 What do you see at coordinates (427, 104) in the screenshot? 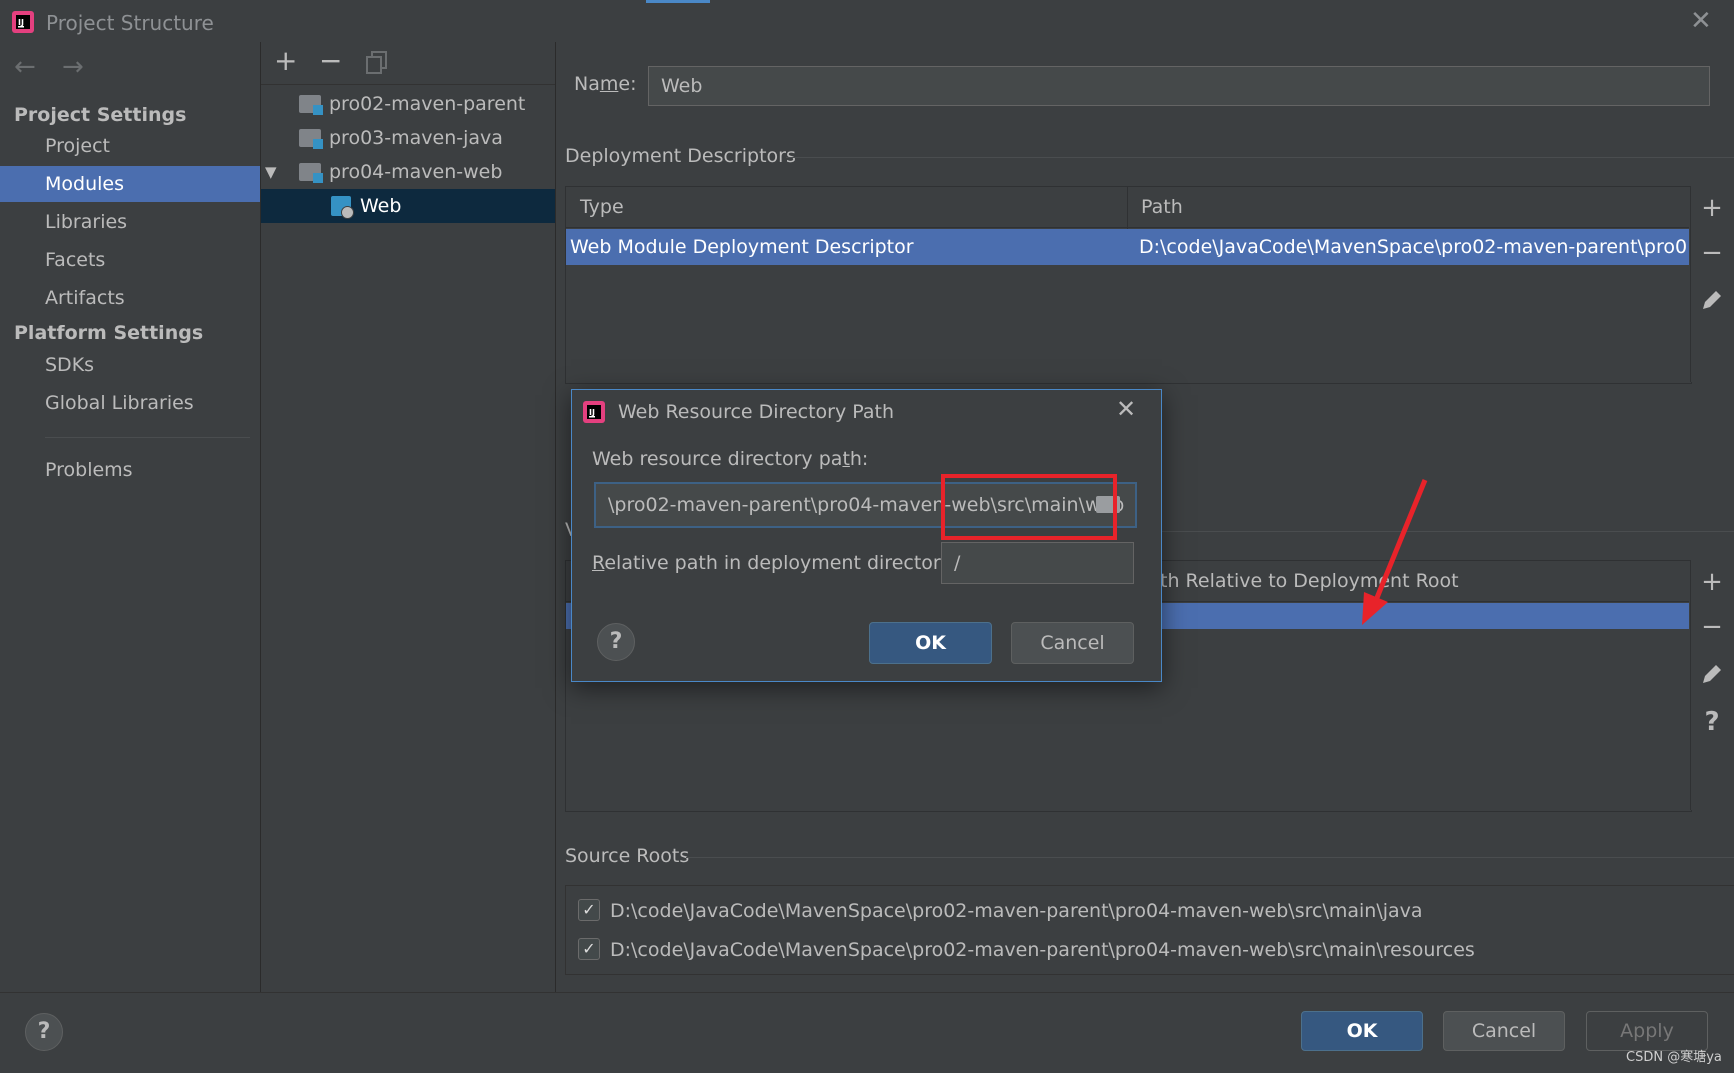
I see `tree-item-label: pro02-maven-parent` at bounding box center [427, 104].